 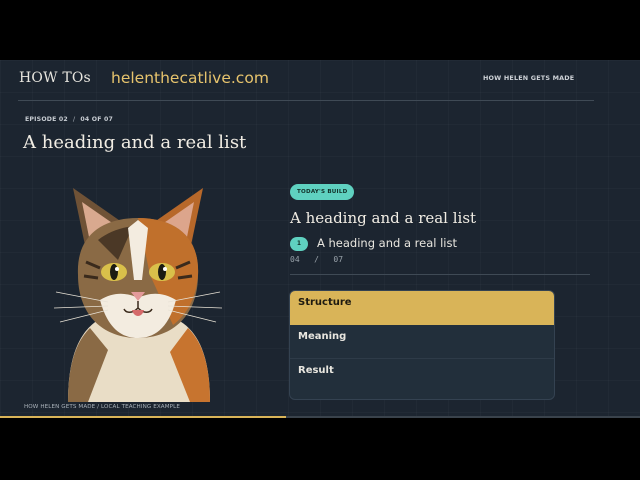 I want to click on brand-title: HOW TOs, so click(x=55, y=78).